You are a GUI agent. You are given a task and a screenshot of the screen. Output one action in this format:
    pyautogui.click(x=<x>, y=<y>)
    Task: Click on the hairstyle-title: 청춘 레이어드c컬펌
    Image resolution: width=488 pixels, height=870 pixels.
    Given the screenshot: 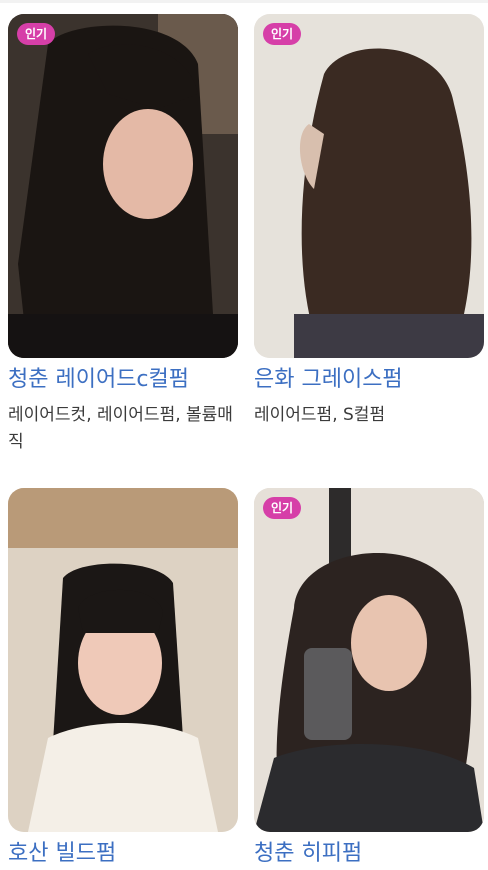 What is the action you would take?
    pyautogui.click(x=123, y=380)
    